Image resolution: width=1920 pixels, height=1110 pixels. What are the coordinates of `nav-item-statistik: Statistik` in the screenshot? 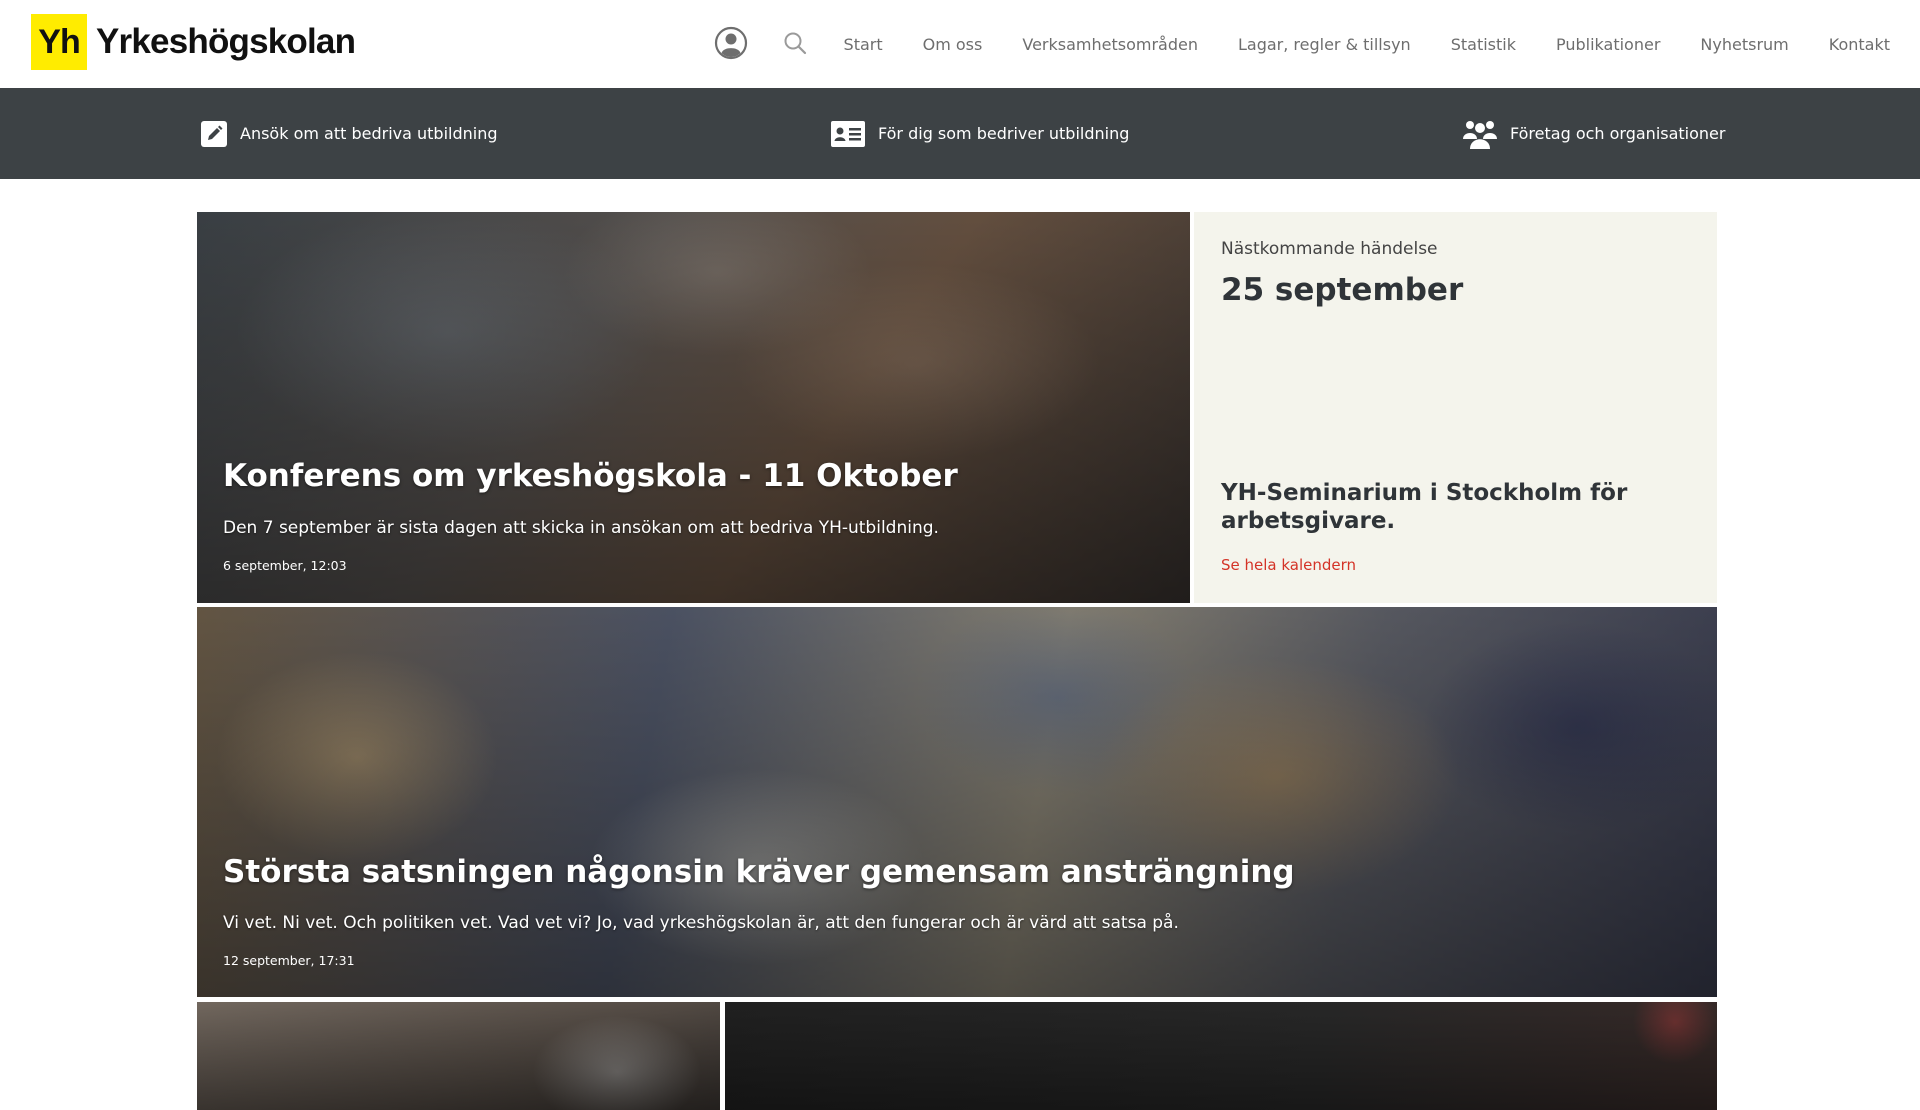 It's located at (1483, 44).